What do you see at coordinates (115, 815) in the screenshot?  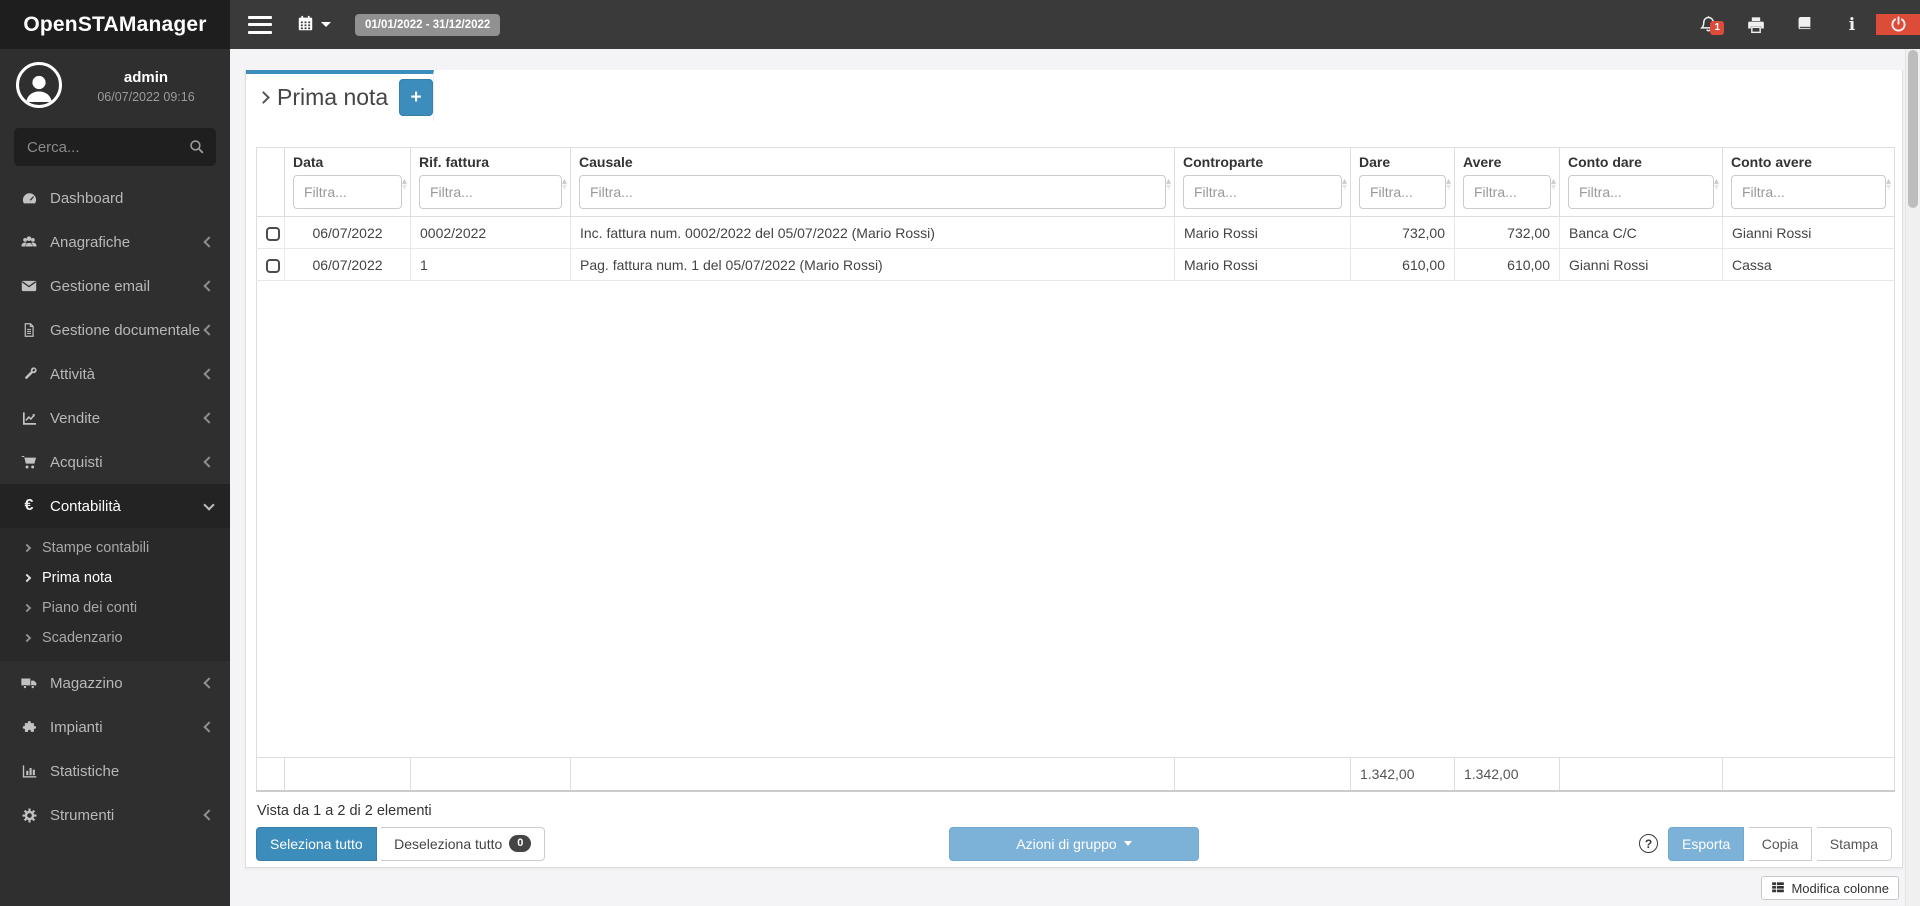 I see `sidebar-item-strumenti: Strumenti` at bounding box center [115, 815].